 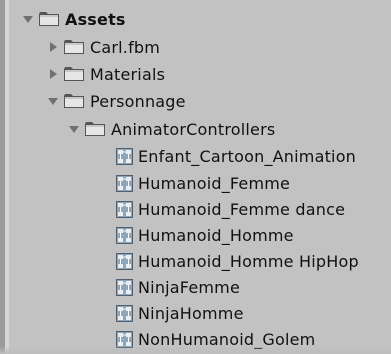 I want to click on tree-item-assets: Assets, so click(x=74, y=19).